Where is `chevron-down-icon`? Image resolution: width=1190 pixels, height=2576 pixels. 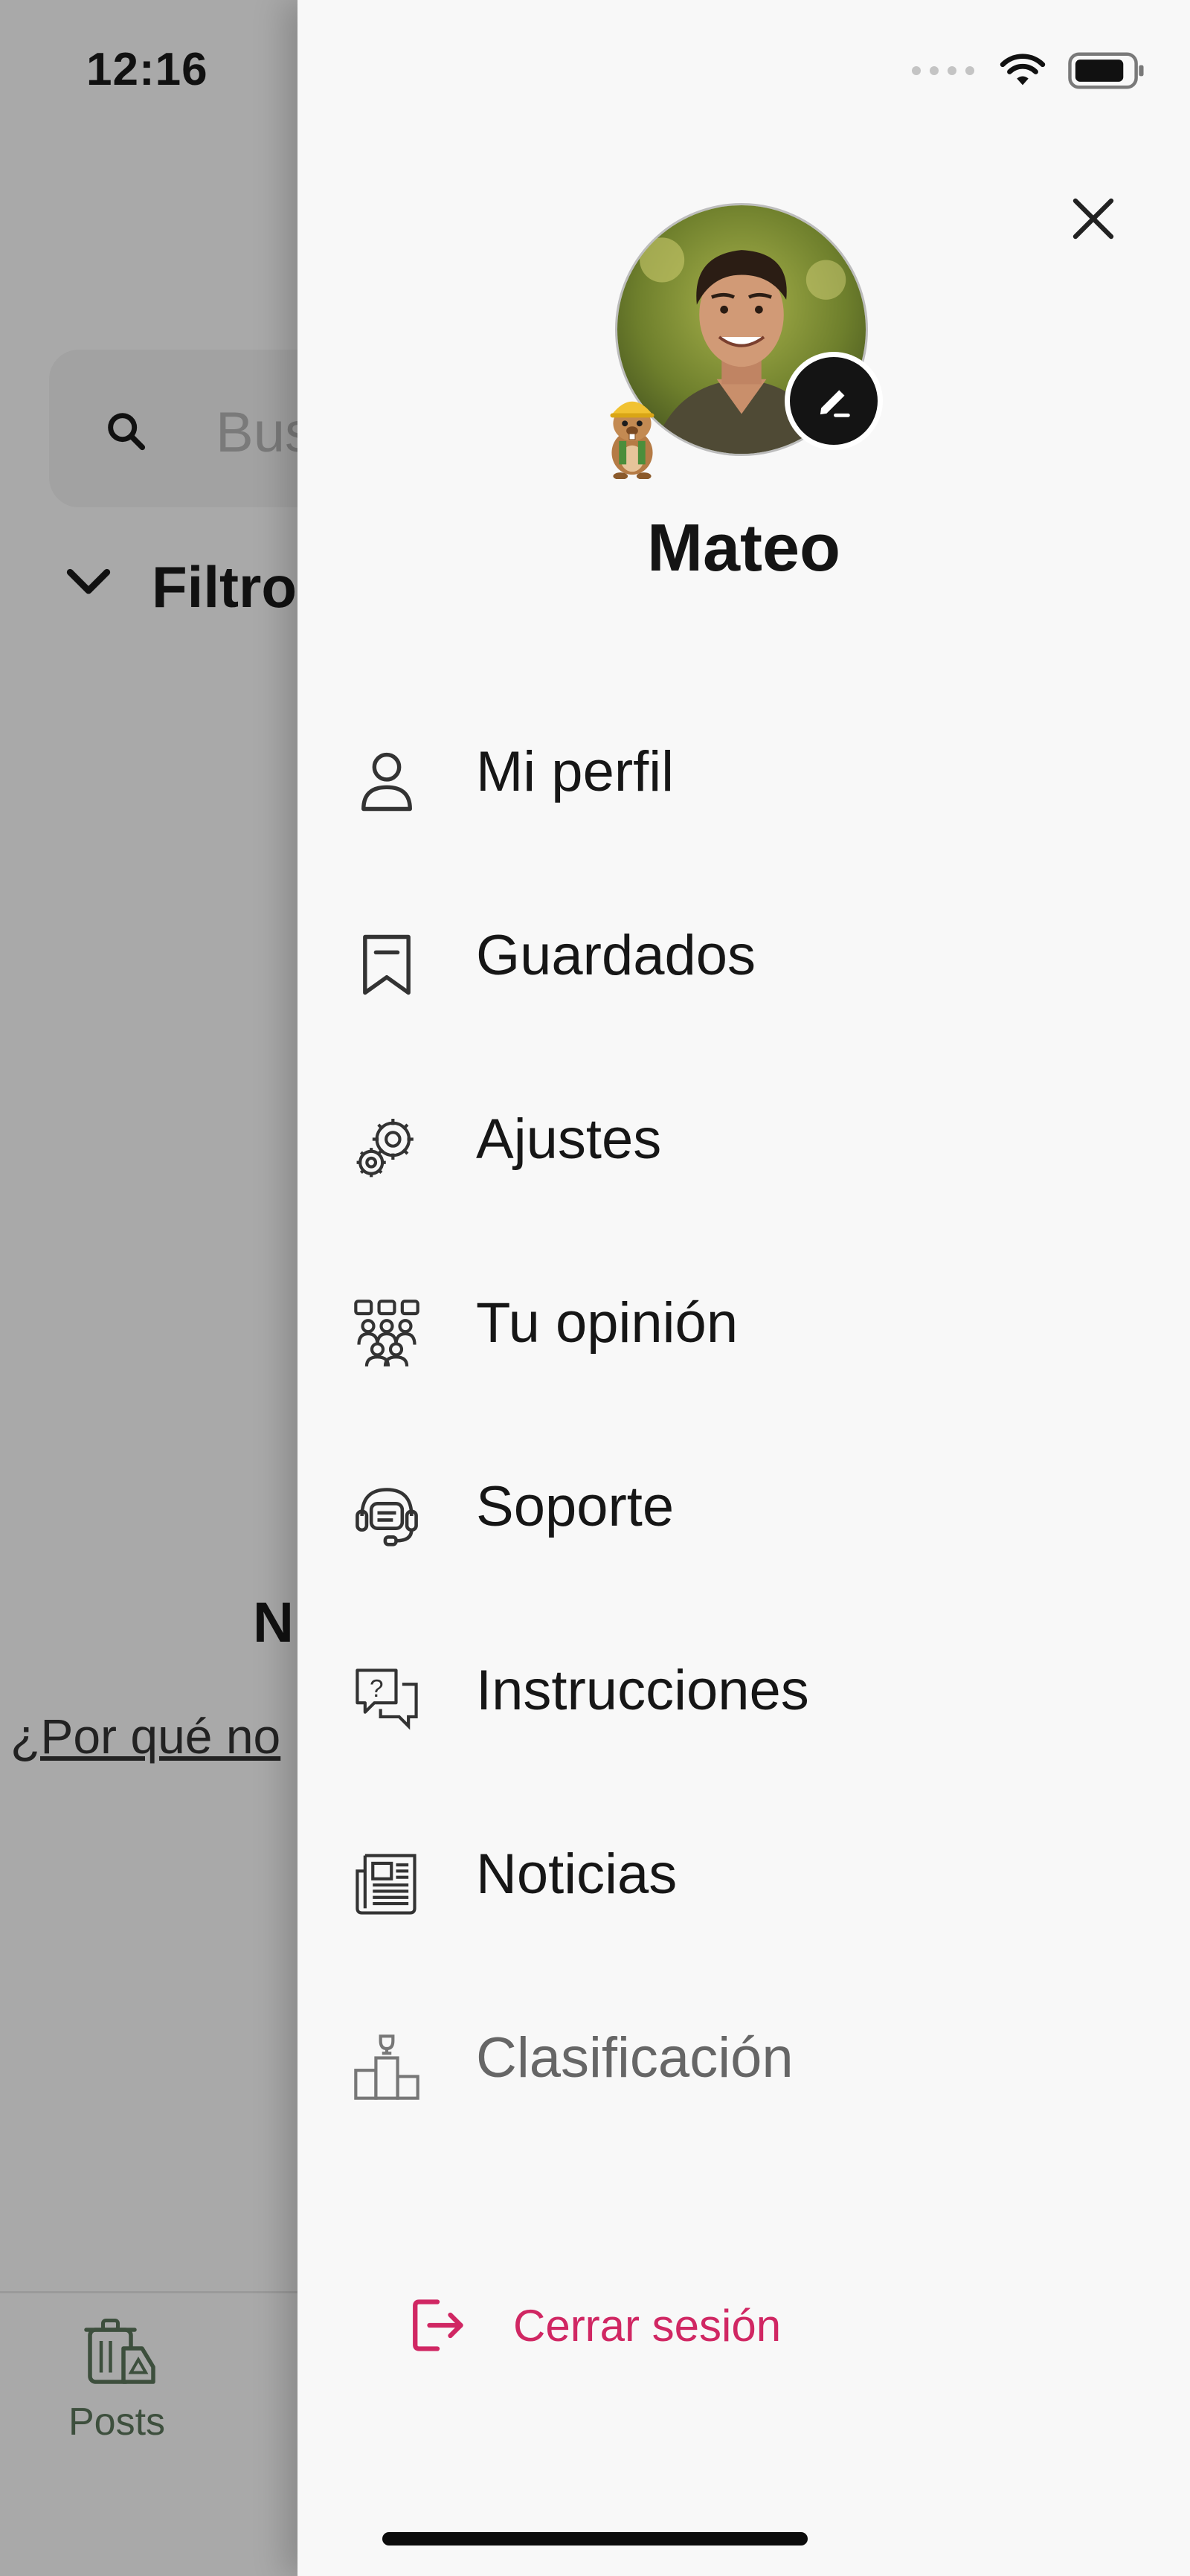 chevron-down-icon is located at coordinates (88, 581).